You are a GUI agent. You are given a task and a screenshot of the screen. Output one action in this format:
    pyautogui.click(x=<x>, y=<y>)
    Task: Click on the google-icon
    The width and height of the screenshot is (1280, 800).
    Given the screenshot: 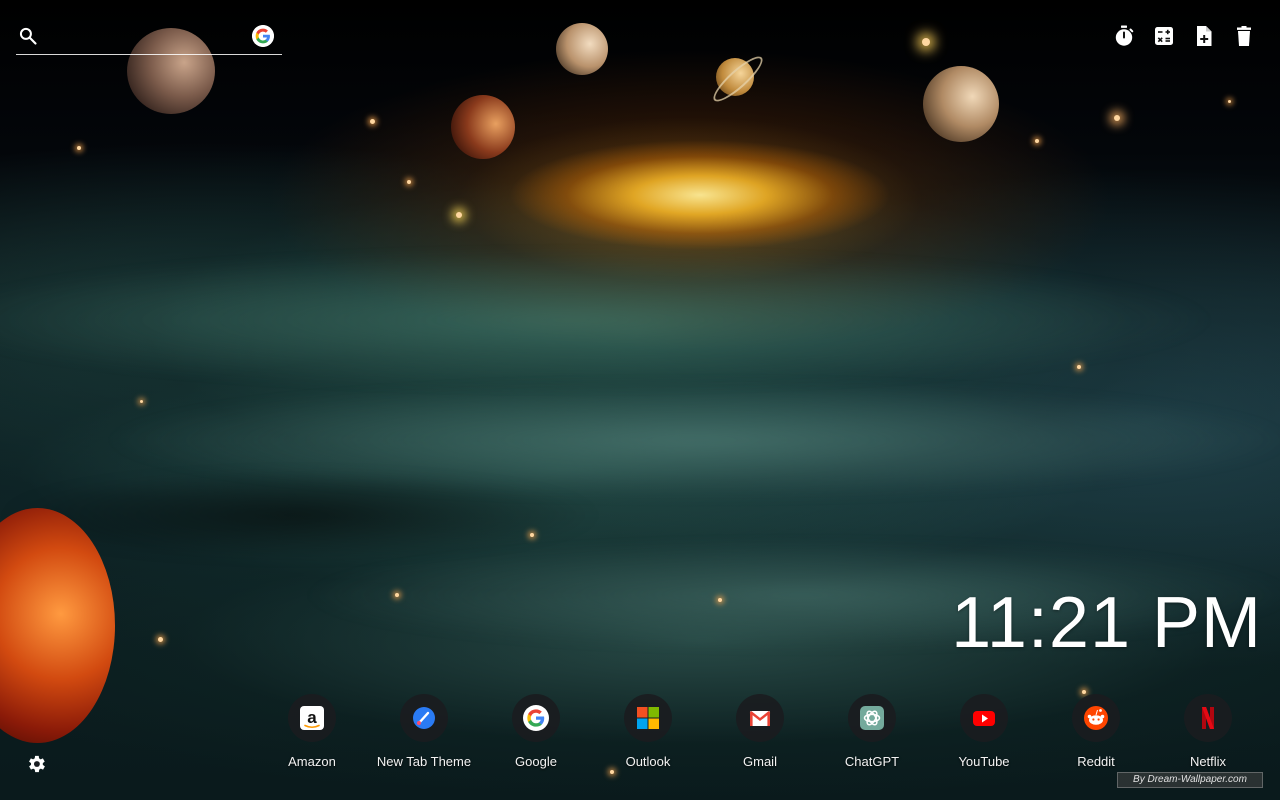 What is the action you would take?
    pyautogui.click(x=536, y=718)
    